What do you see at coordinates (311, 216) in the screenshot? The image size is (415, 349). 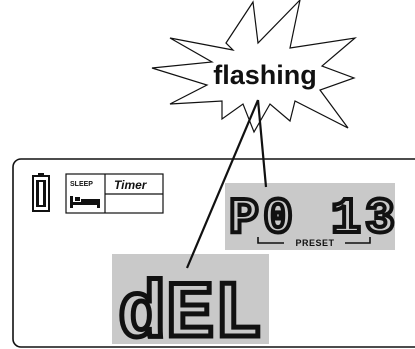 I see `preset-display: P0 13 PRESET` at bounding box center [311, 216].